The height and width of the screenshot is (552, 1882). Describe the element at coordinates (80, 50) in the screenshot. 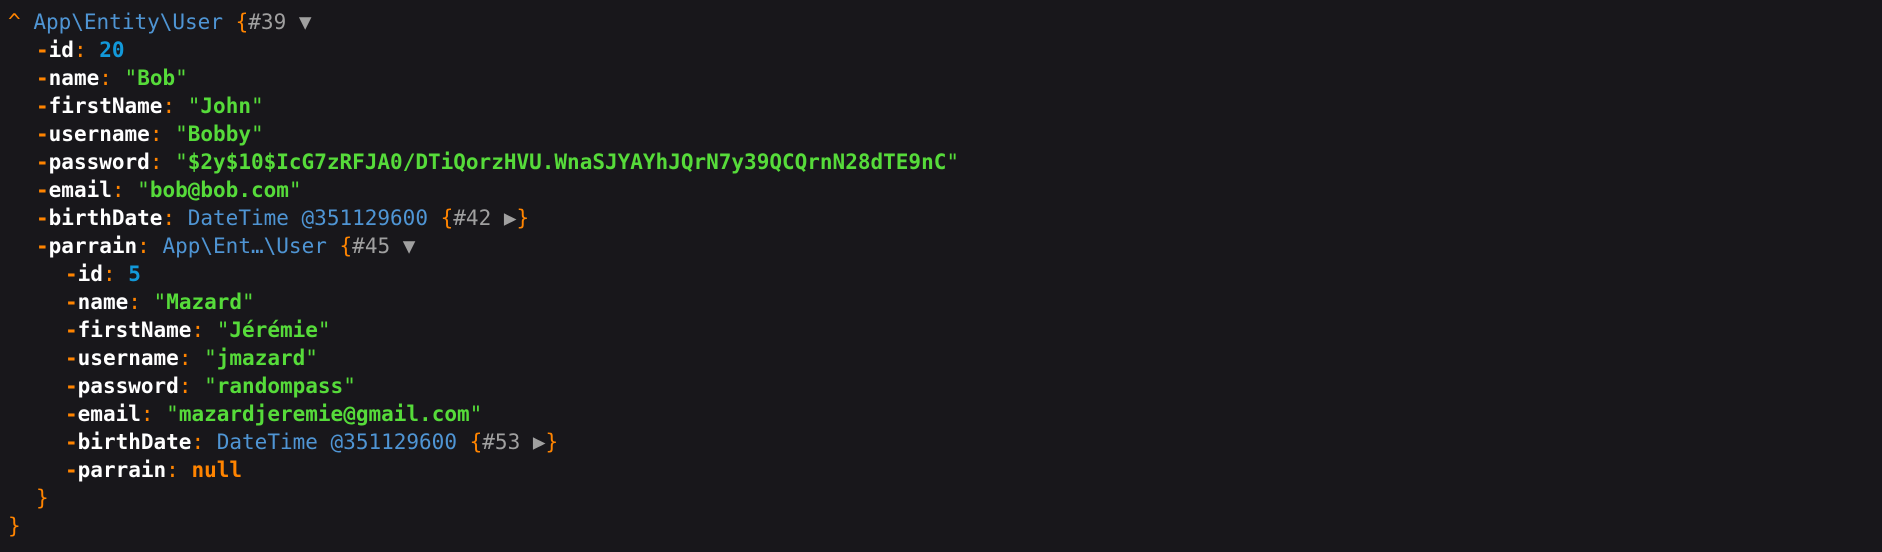

I see `field-row-id: -id: 20` at that location.